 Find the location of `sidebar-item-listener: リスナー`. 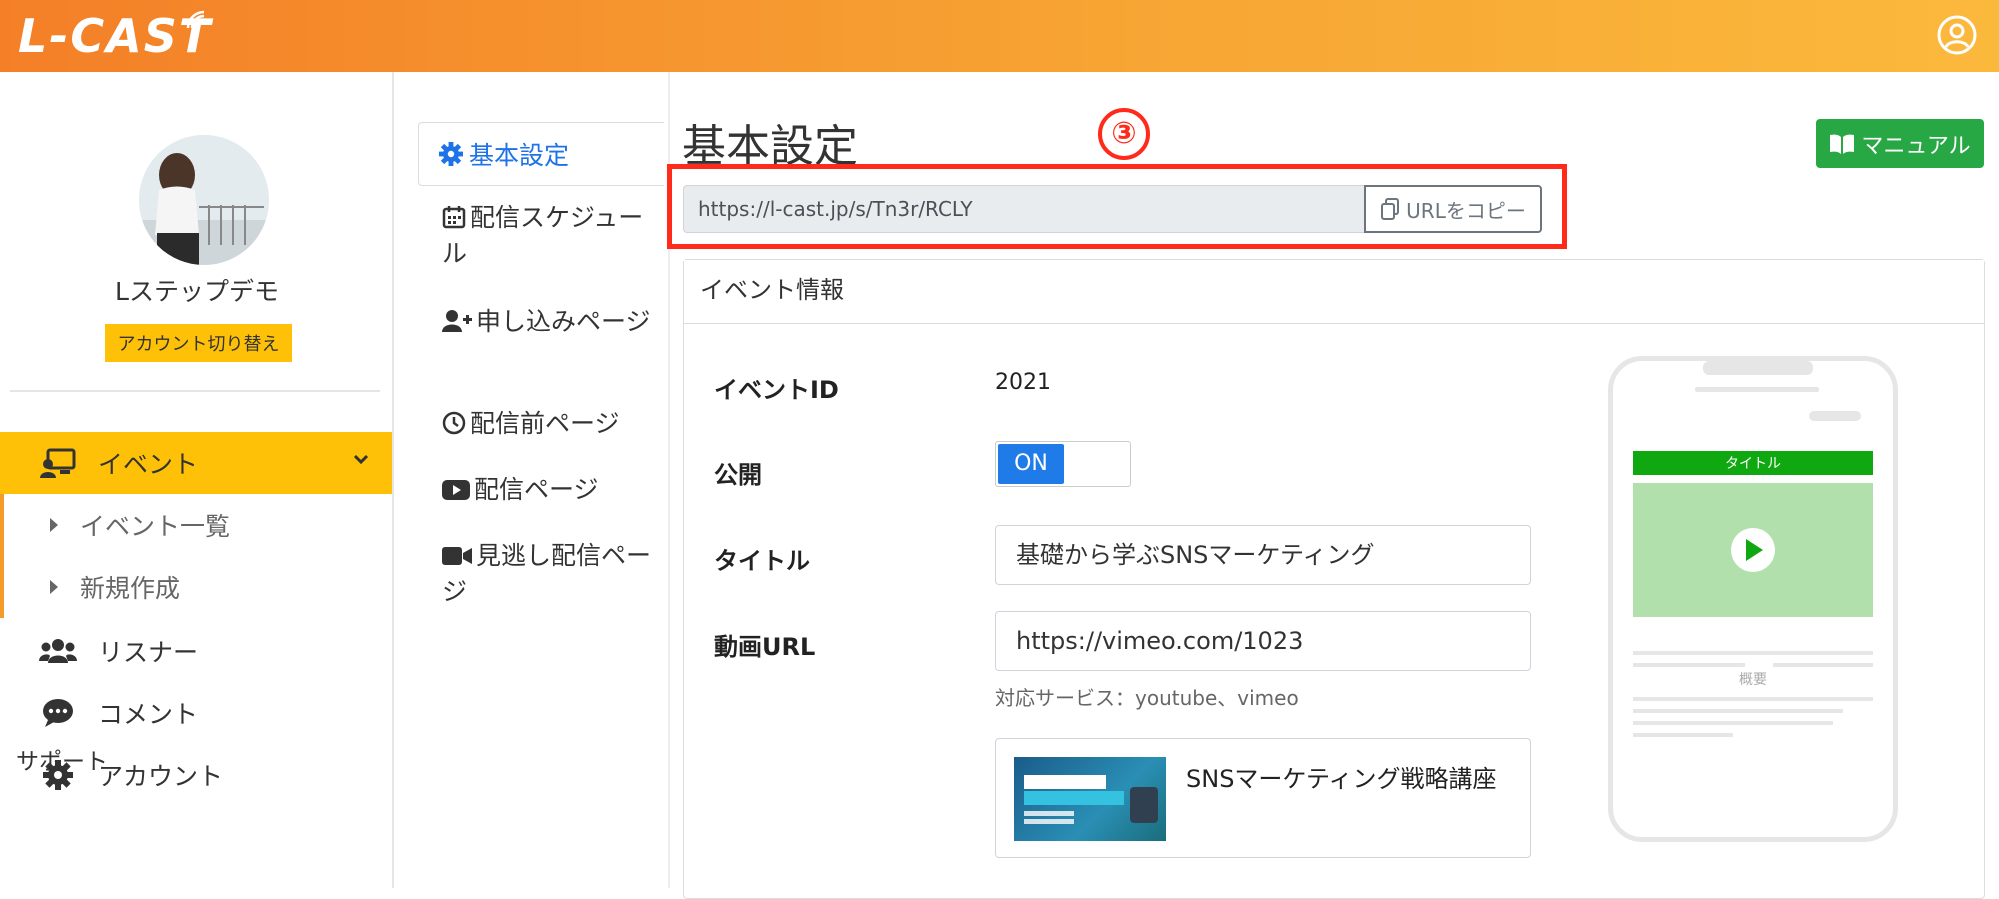

sidebar-item-listener: リスナー is located at coordinates (196, 651).